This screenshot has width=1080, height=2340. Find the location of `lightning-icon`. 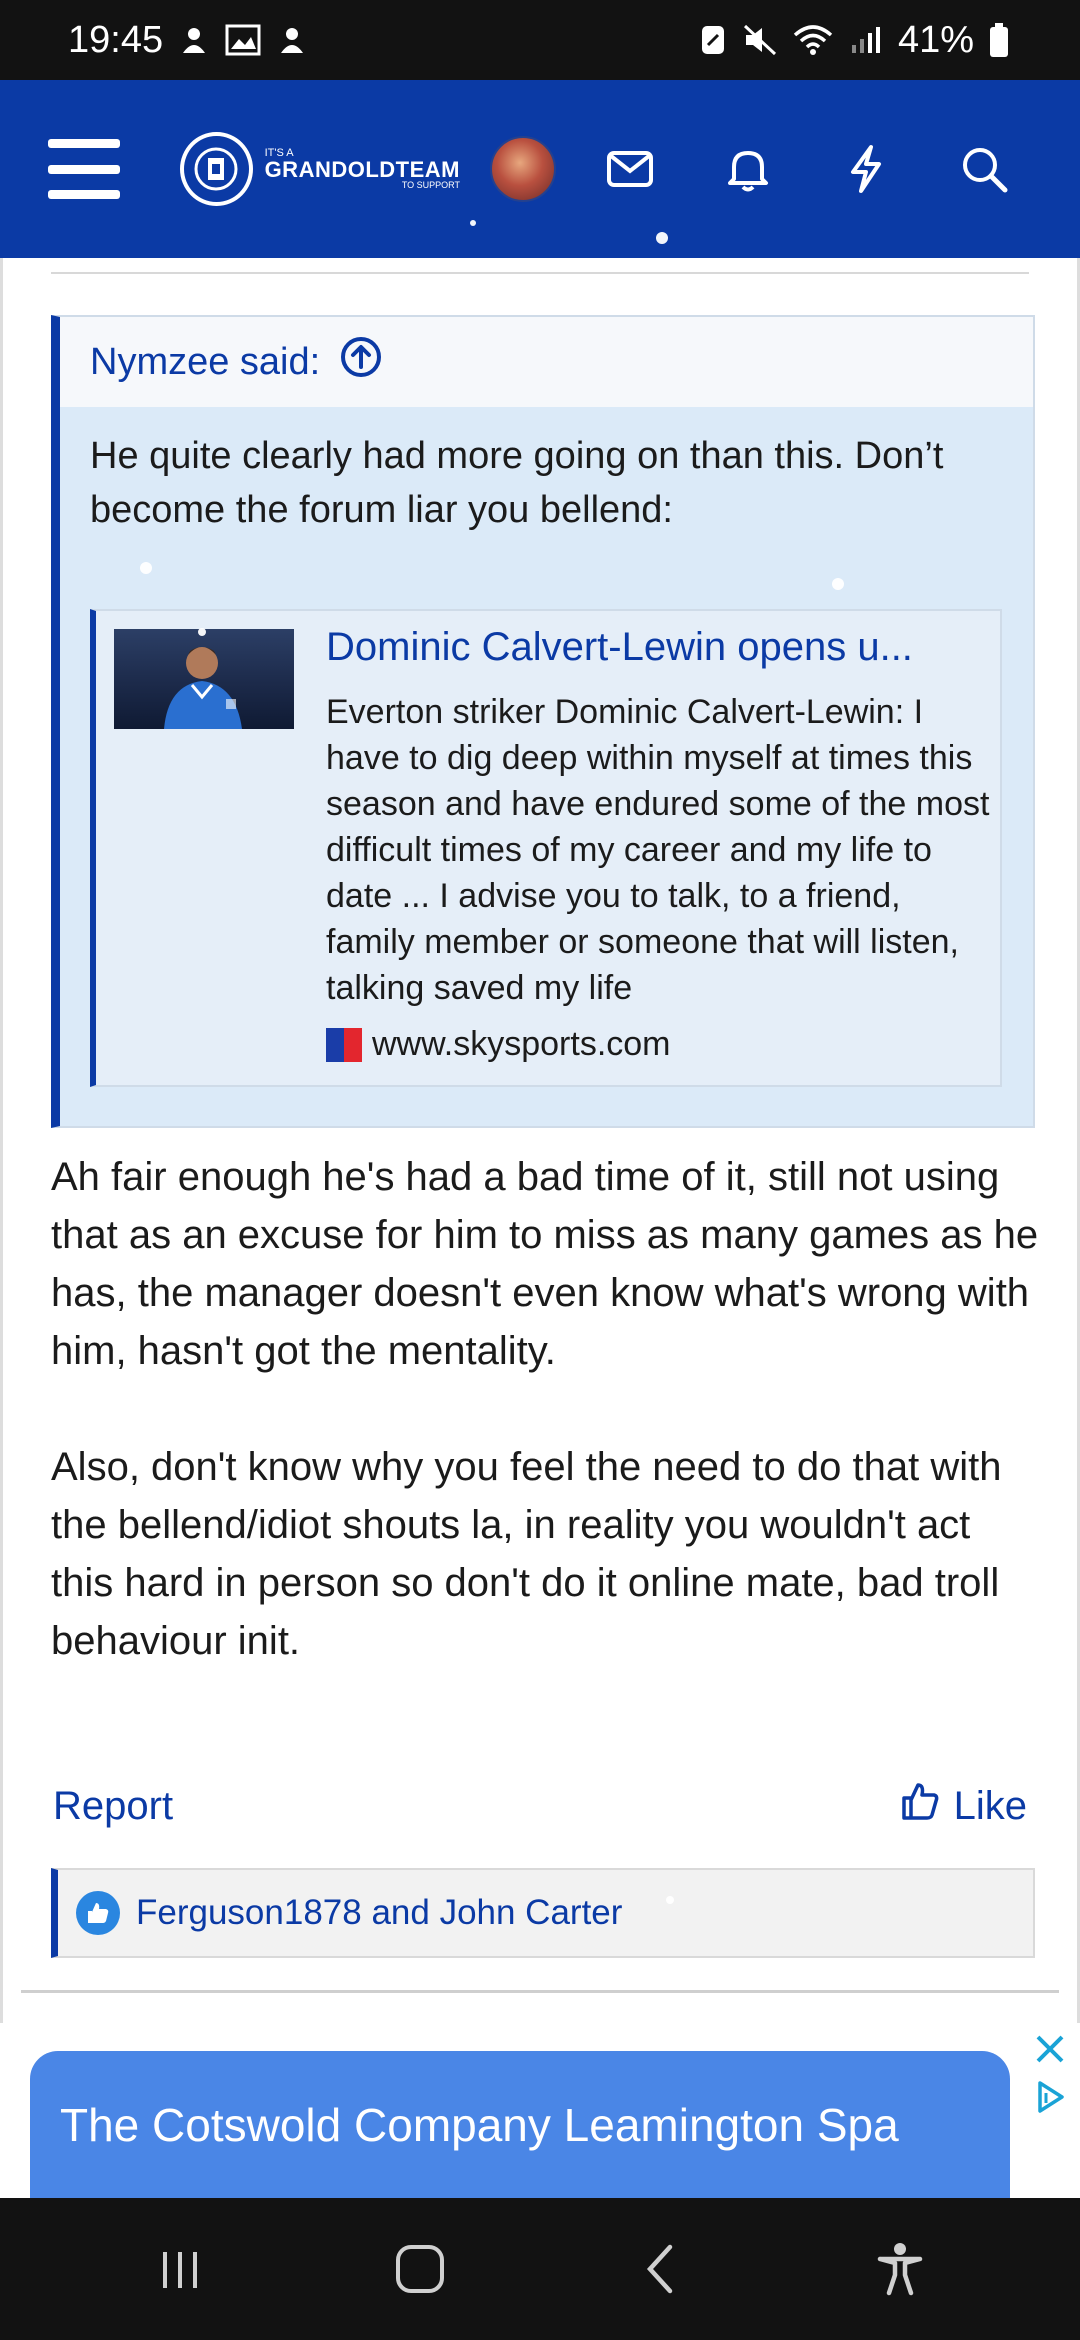

lightning-icon is located at coordinates (866, 169).